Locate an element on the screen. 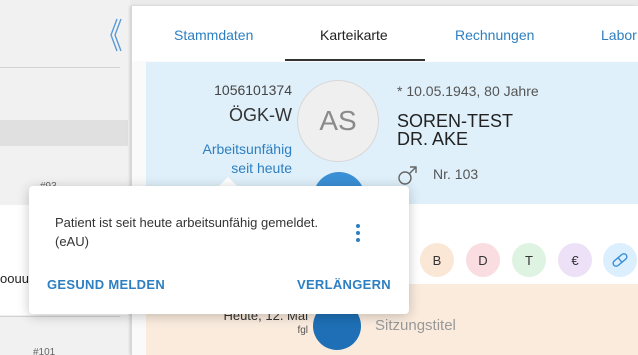 The image size is (638, 355). more-vertical-icon is located at coordinates (358, 233).